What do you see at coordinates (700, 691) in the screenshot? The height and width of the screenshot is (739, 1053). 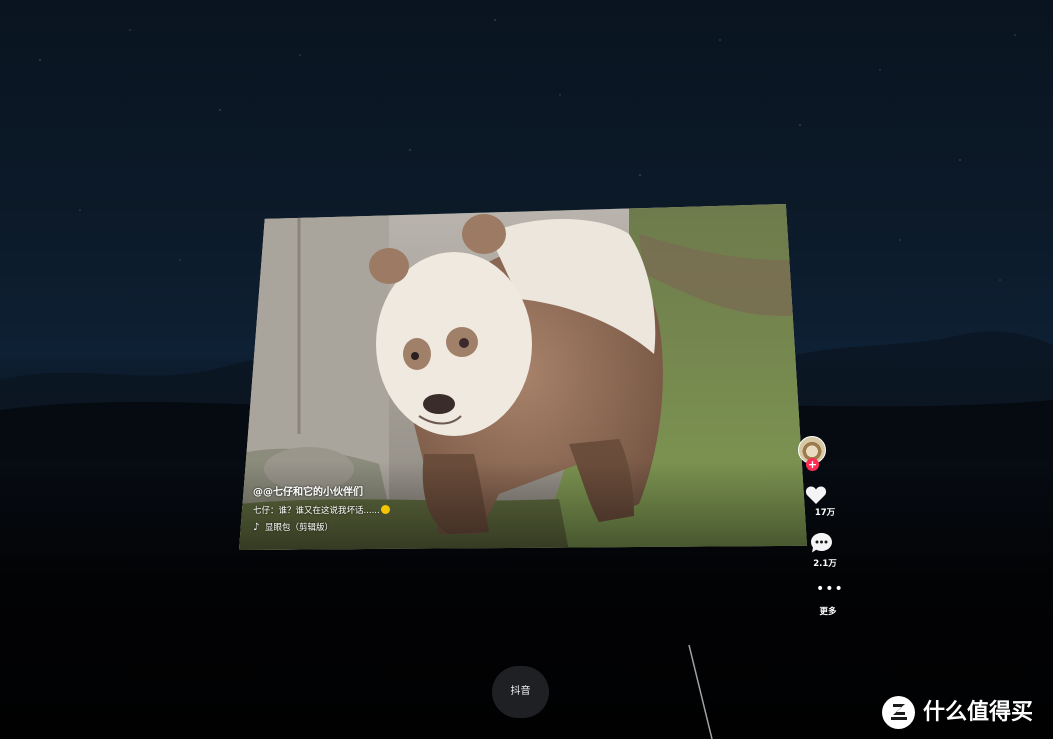 I see `controller-pointer-ray` at bounding box center [700, 691].